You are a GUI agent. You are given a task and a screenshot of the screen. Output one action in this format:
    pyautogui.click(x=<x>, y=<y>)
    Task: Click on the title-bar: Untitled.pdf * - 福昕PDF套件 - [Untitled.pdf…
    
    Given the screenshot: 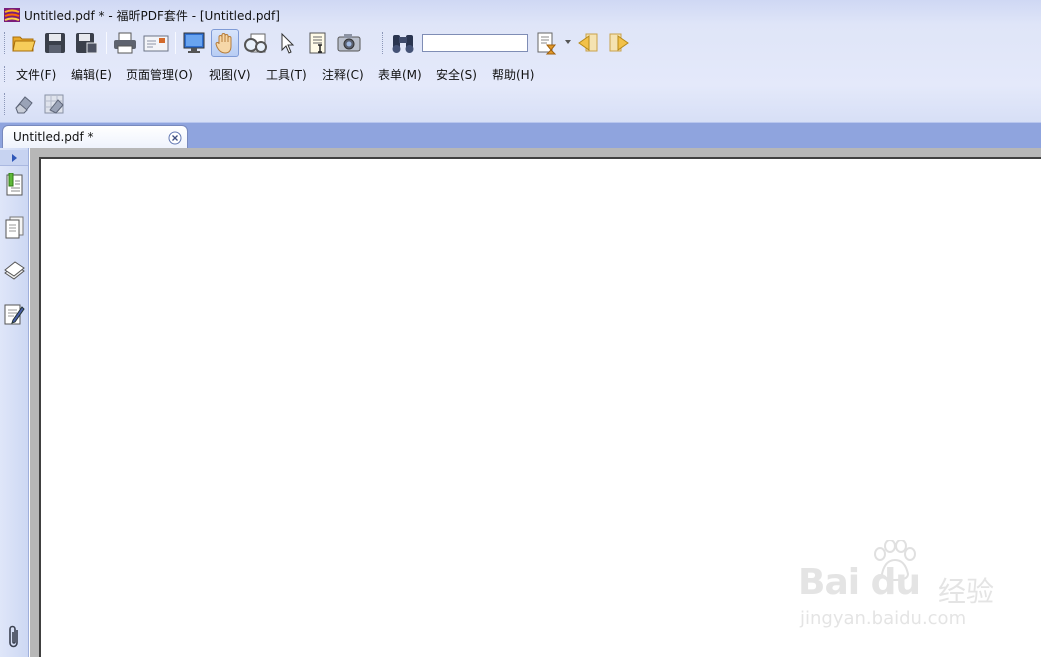 What is the action you would take?
    pyautogui.click(x=520, y=15)
    